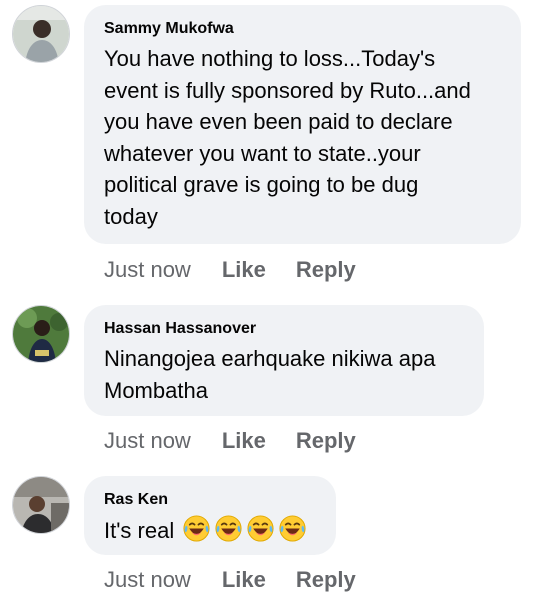 This screenshot has width=540, height=598. I want to click on comment-author: Ras Ken, so click(210, 500).